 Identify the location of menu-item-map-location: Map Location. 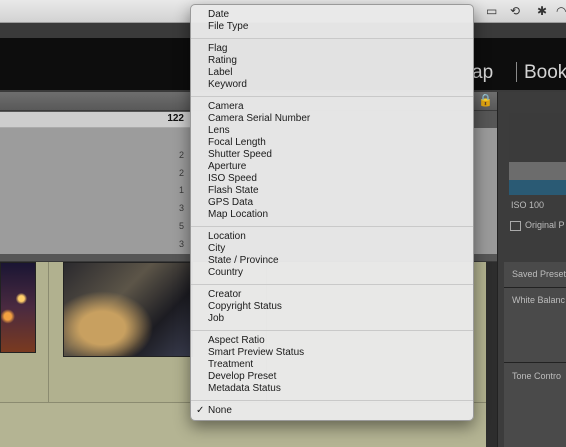
(238, 215).